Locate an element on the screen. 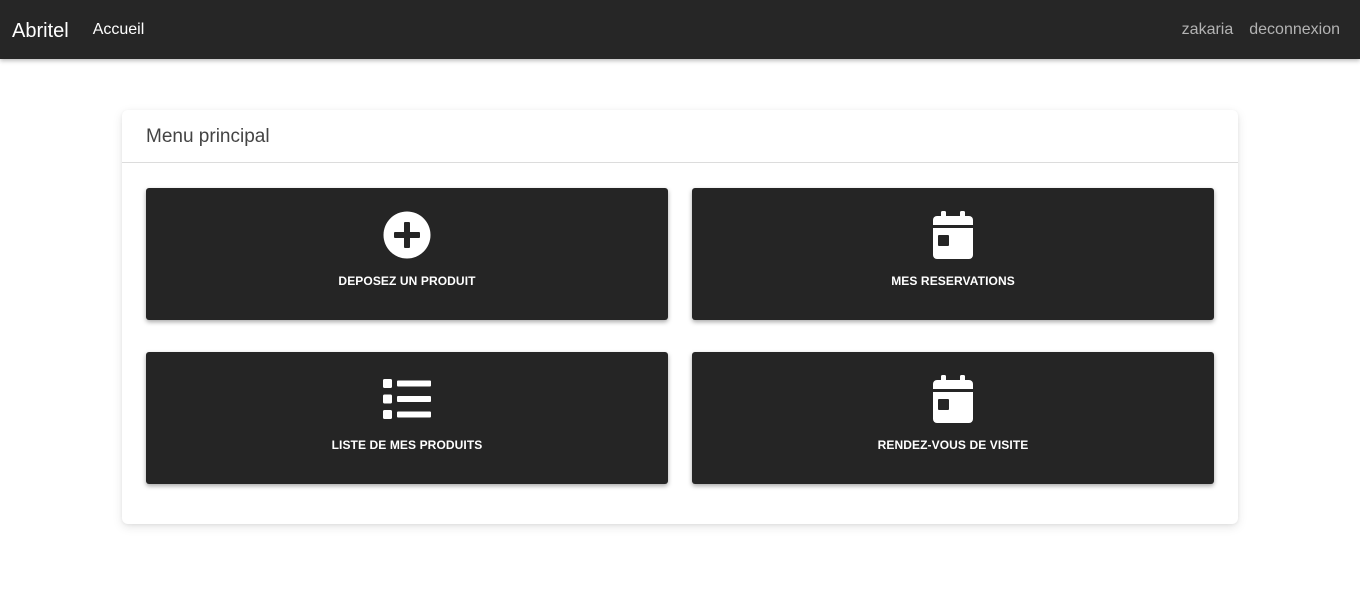  logout-link: deconnexion is located at coordinates (1294, 30).